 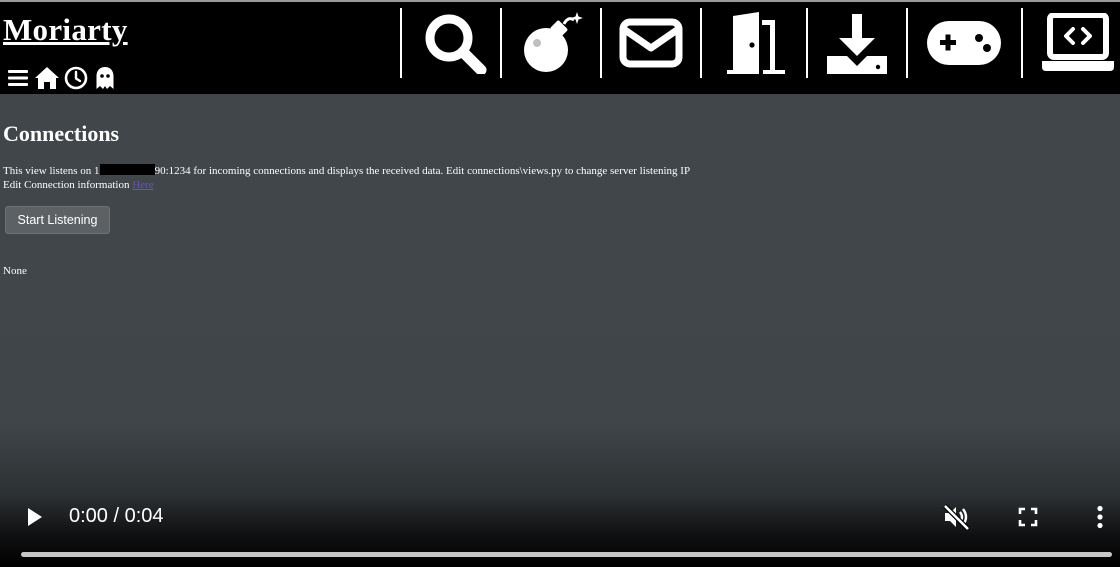 I want to click on play-icon, so click(x=35, y=517).